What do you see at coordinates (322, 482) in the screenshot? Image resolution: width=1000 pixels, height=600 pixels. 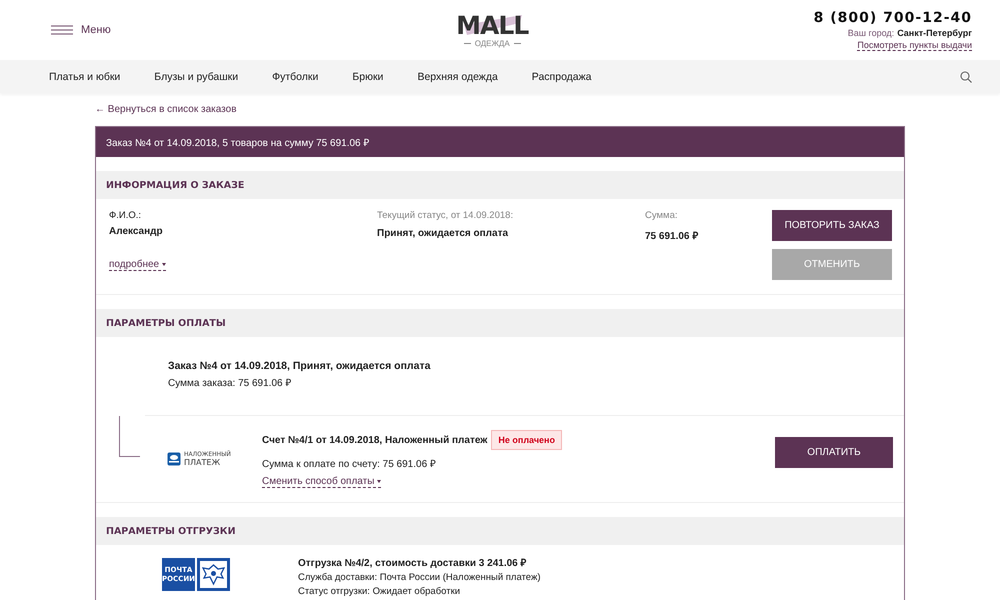 I see `change-payment-link: Сменить способ оплаты` at bounding box center [322, 482].